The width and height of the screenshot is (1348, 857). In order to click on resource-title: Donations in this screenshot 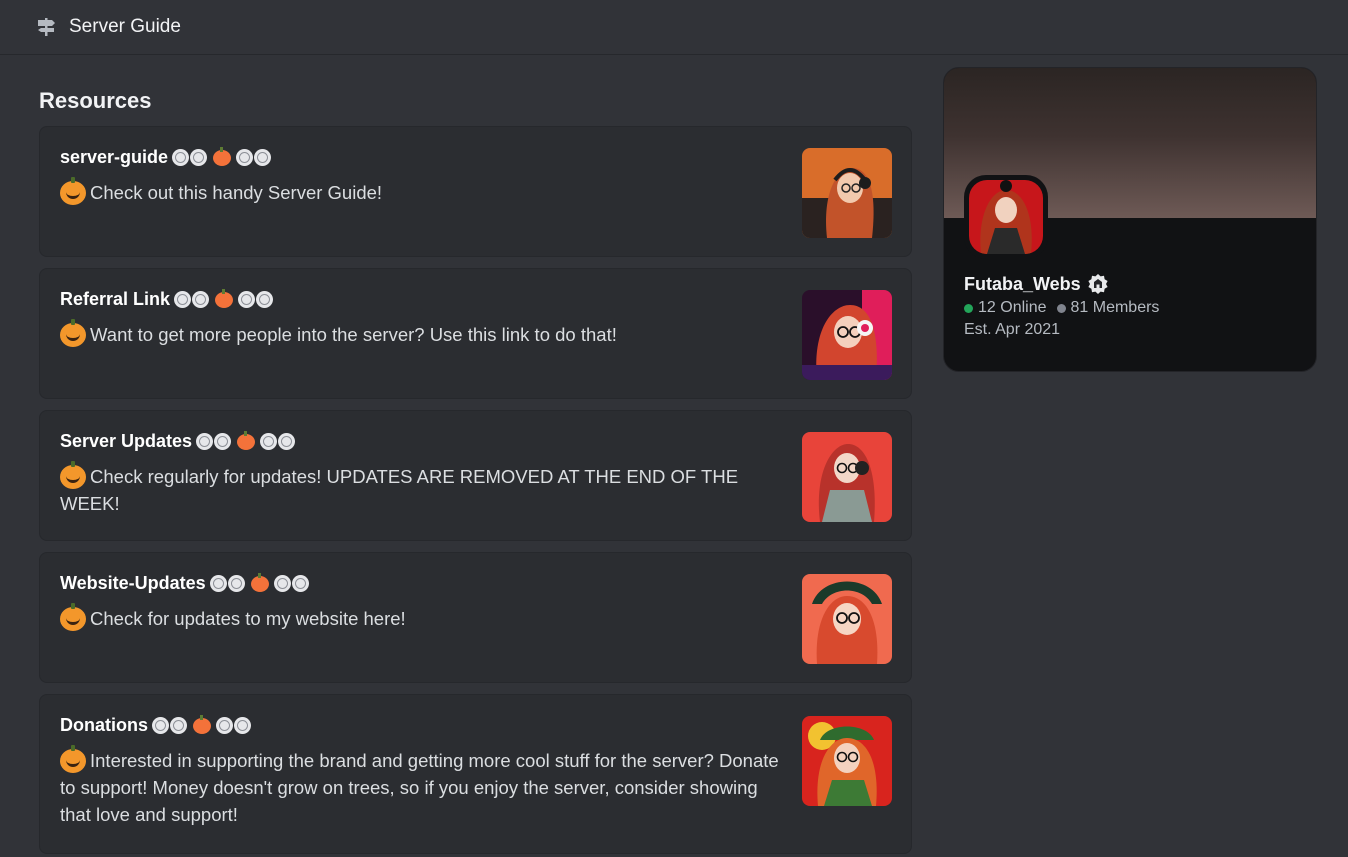, I will do `click(156, 725)`.